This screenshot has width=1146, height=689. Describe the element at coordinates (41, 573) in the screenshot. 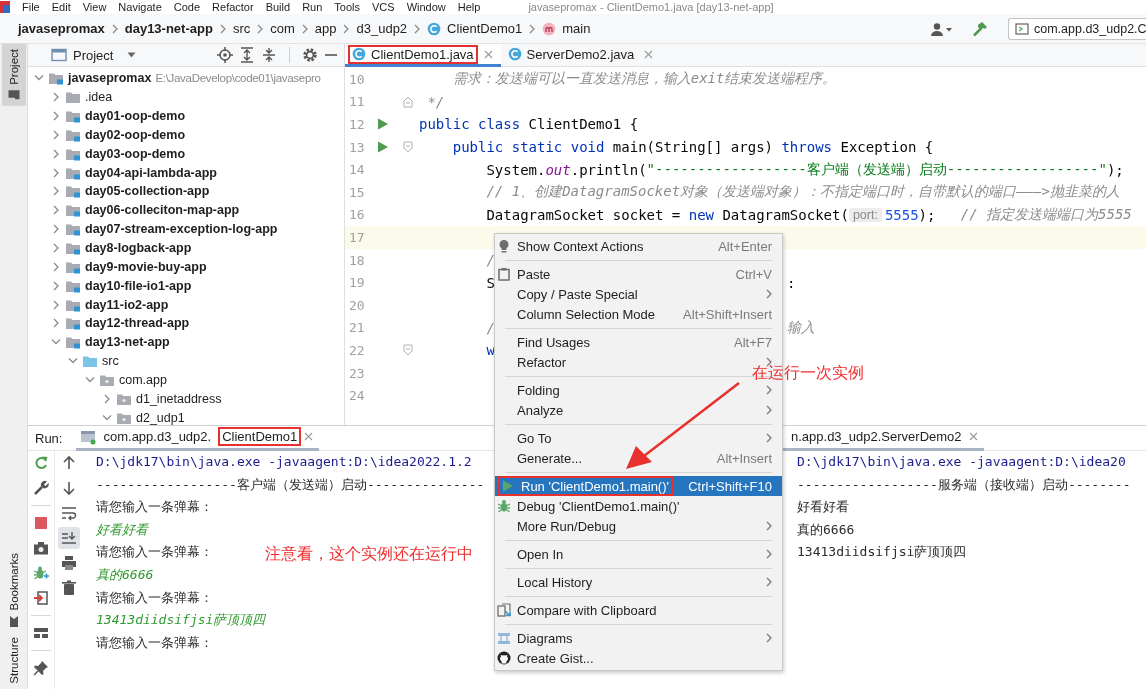

I see `debug-icon` at that location.